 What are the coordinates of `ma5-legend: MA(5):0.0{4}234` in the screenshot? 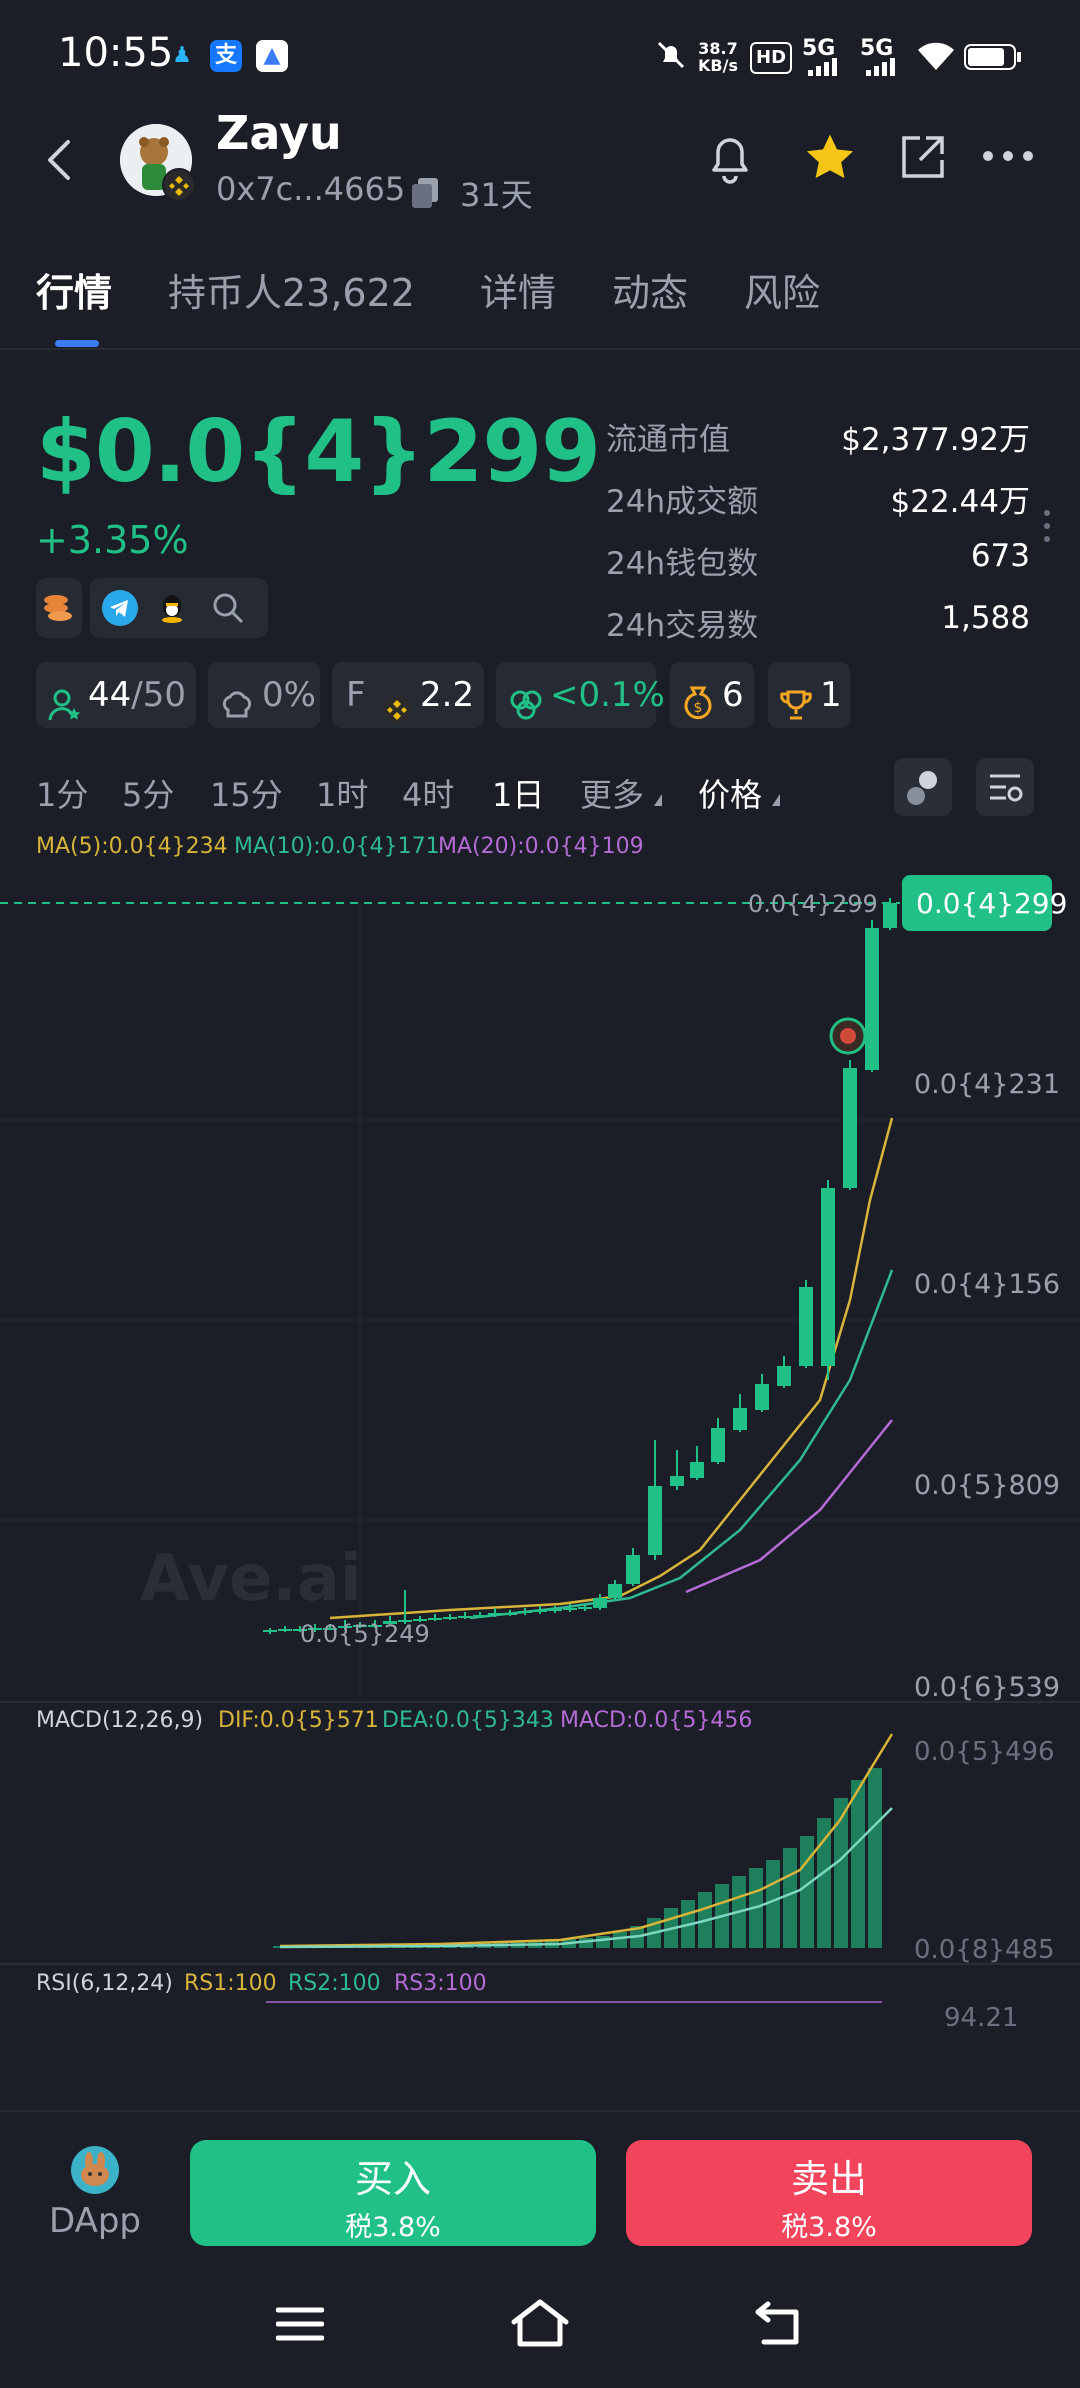 It's located at (132, 846).